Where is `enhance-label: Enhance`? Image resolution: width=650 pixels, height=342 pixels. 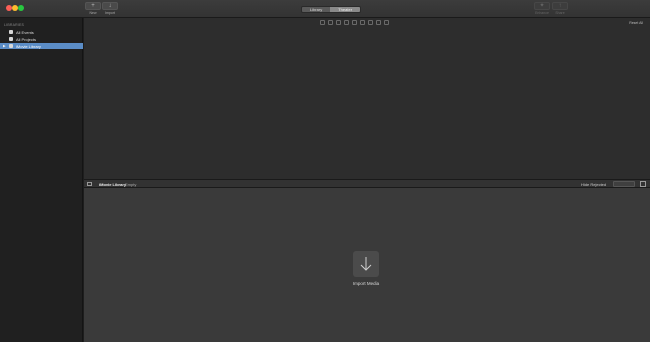
enhance-label: Enhance is located at coordinates (542, 13).